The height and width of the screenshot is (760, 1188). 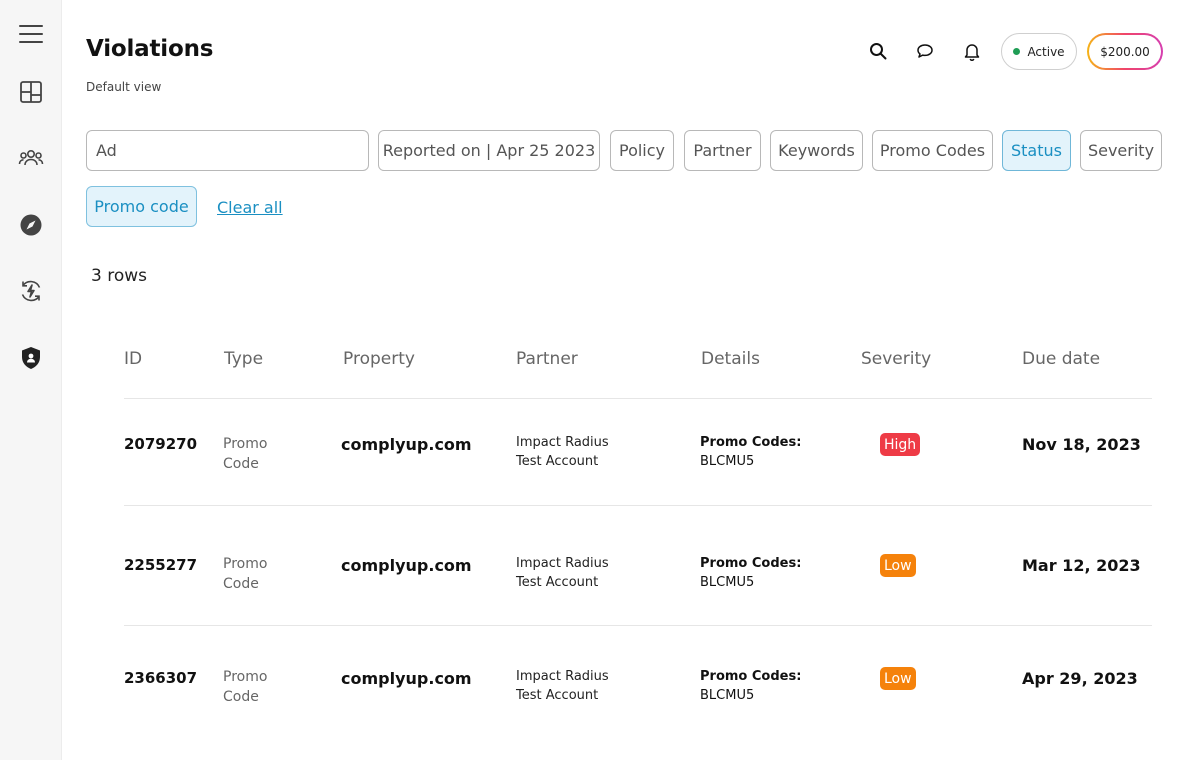 I want to click on discover-icon, so click(x=31, y=225).